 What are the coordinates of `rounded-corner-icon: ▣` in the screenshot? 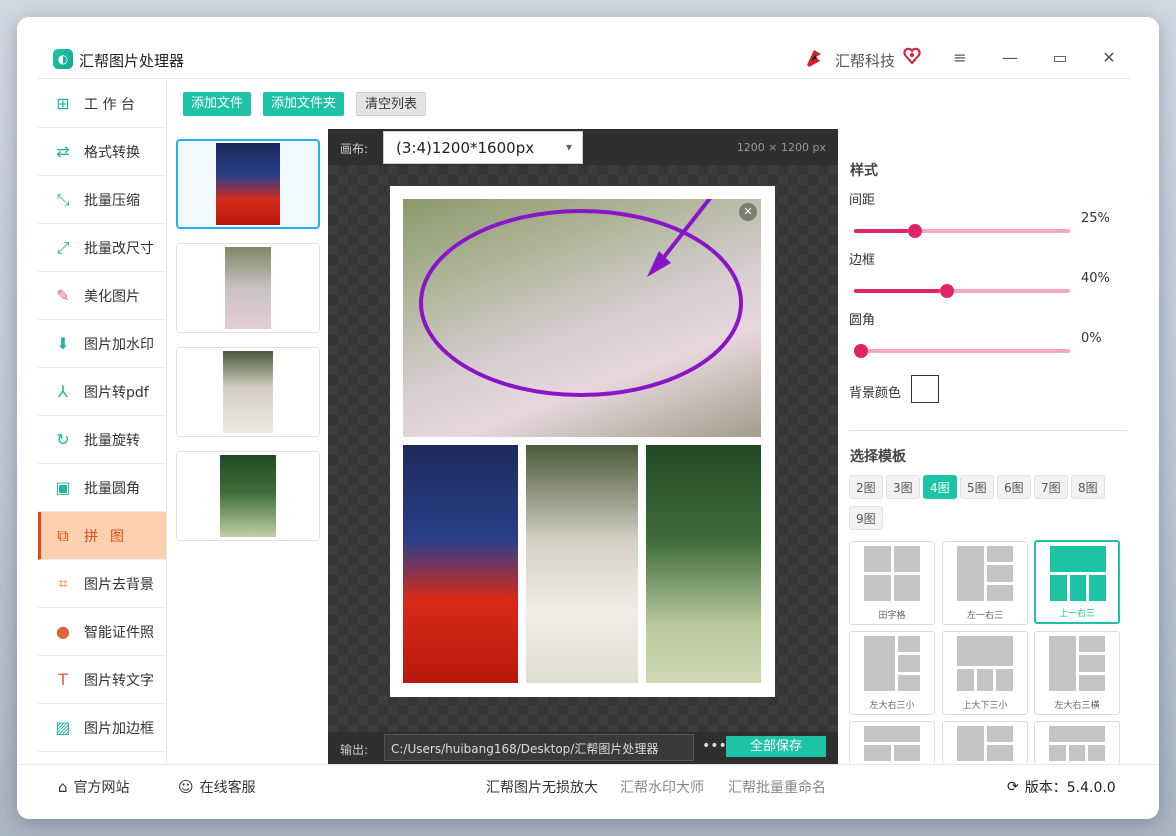 It's located at (63, 487).